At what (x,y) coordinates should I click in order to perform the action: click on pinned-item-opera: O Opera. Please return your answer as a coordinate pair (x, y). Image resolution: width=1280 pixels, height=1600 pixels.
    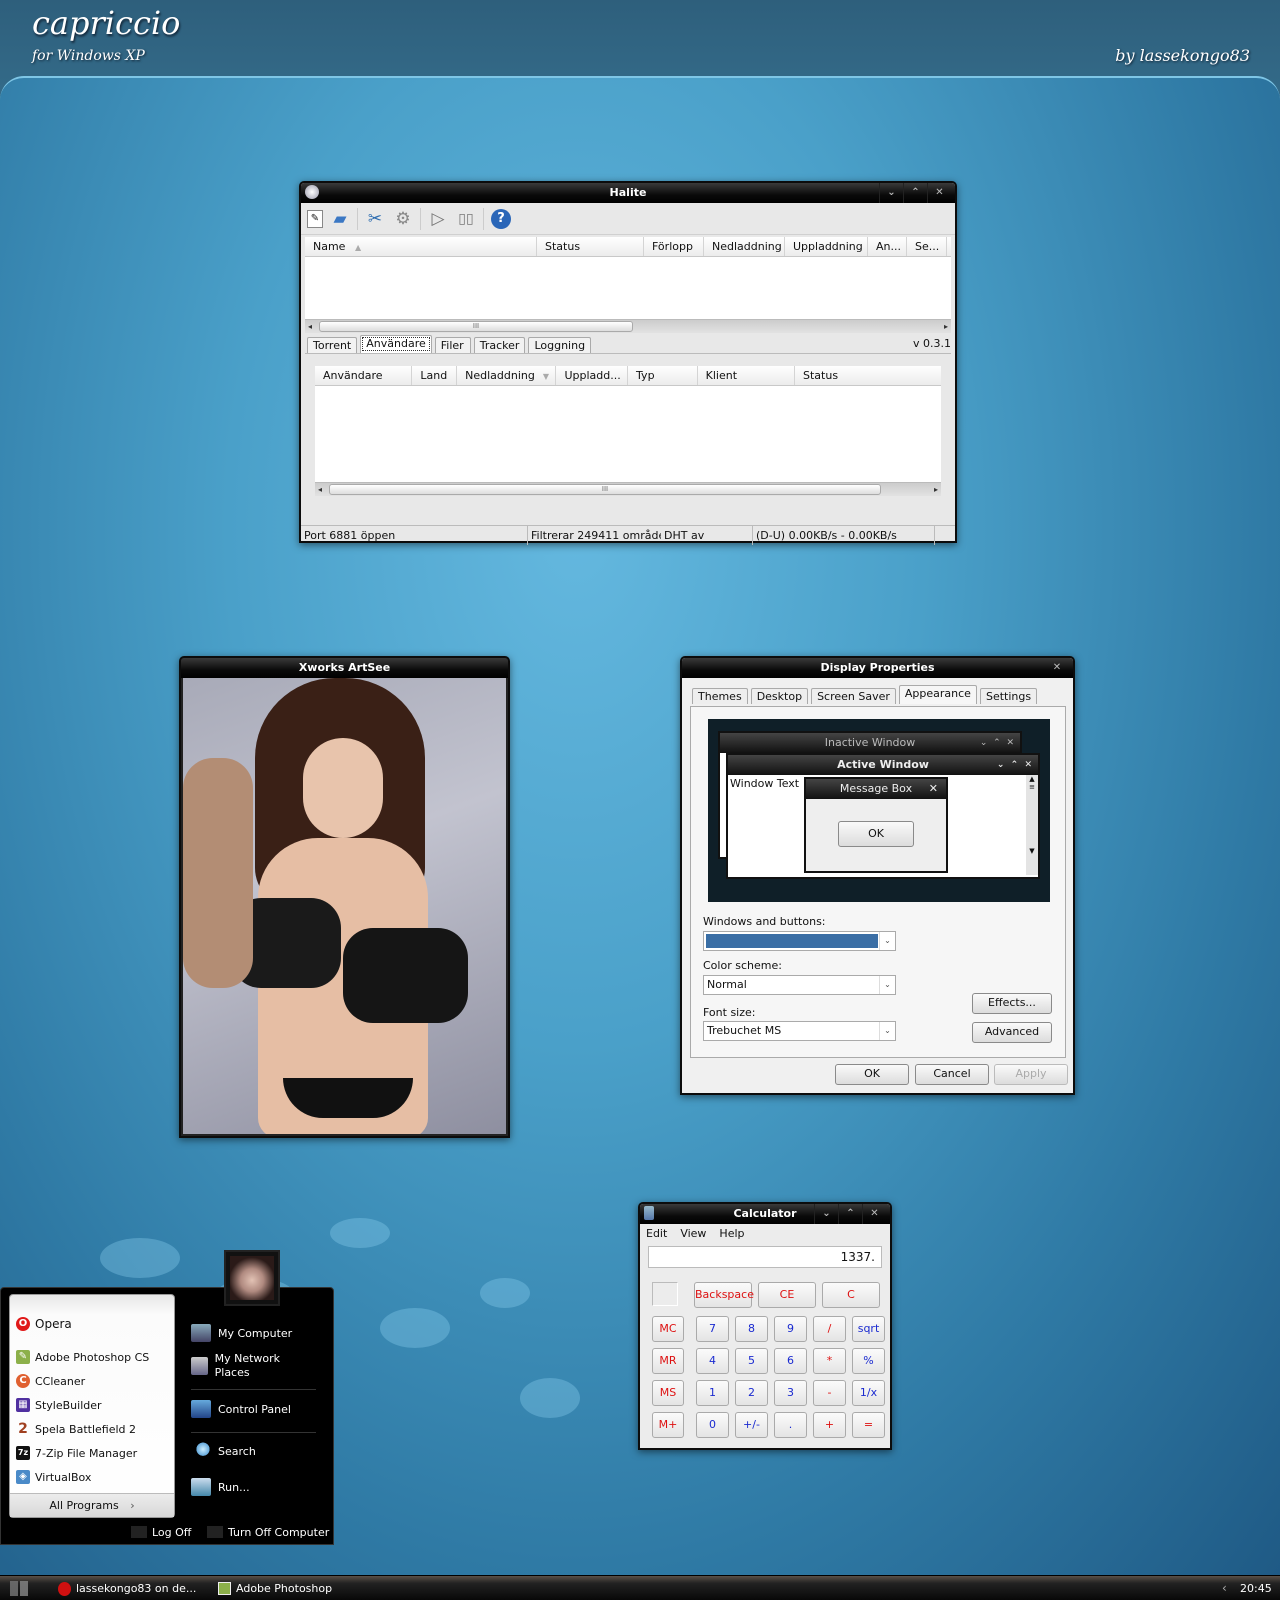
    Looking at the image, I should click on (44, 1324).